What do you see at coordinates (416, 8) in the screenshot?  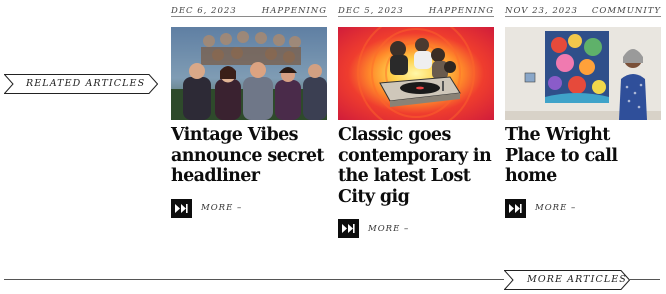 I see `article-meta: DEC 5, 2023 HAPPENING` at bounding box center [416, 8].